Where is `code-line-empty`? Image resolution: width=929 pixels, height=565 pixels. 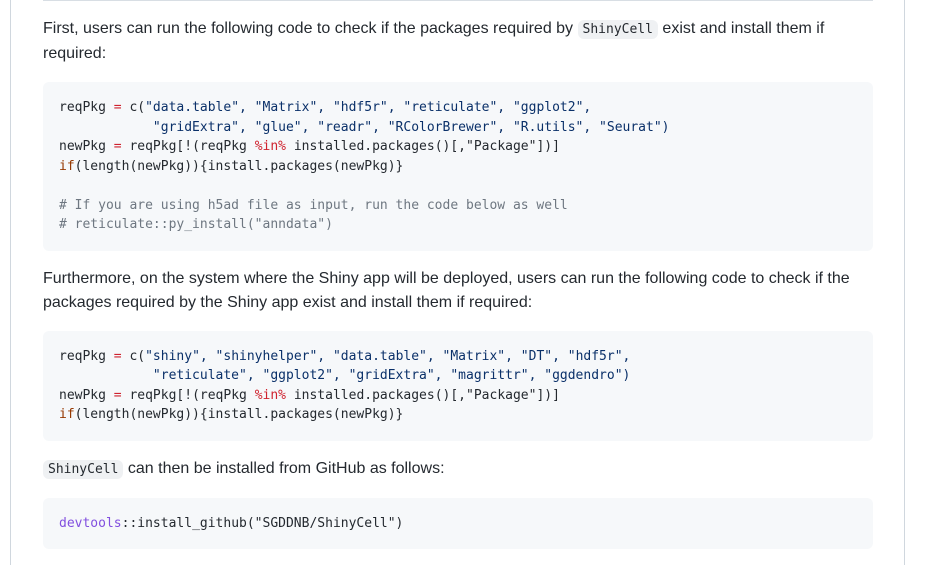 code-line-empty is located at coordinates (458, 186).